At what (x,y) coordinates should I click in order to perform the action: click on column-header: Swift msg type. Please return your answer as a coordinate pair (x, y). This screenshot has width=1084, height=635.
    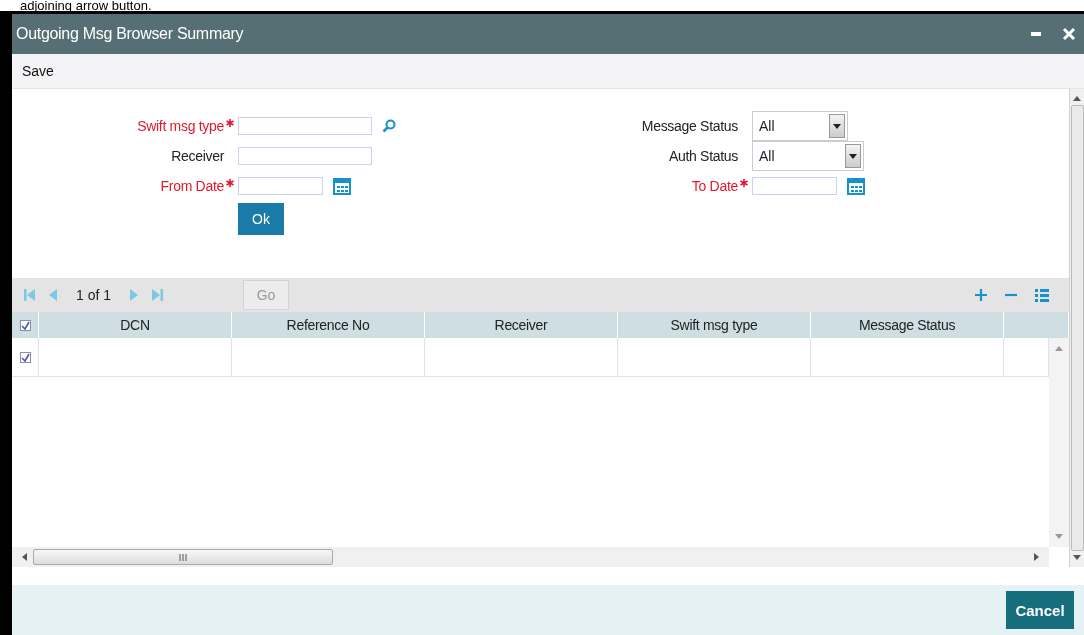
    Looking at the image, I should click on (714, 325).